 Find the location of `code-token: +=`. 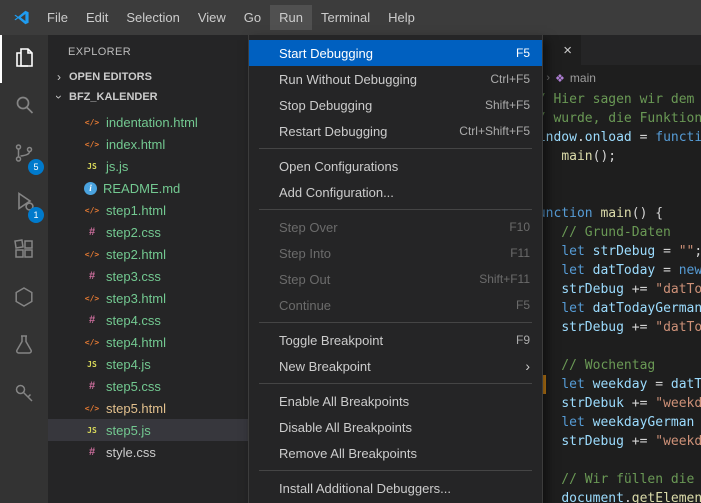

code-token: += is located at coordinates (639, 403).